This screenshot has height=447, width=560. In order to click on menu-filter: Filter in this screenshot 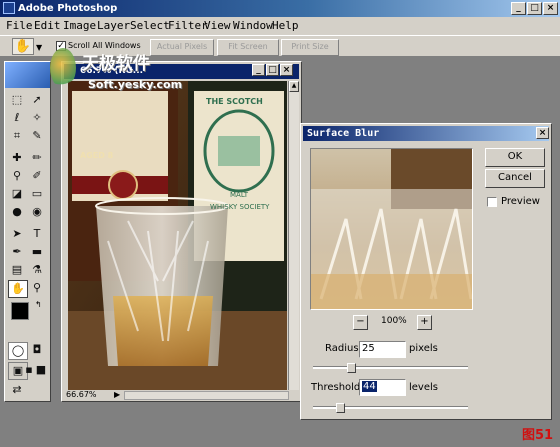, I will do `click(188, 25)`.